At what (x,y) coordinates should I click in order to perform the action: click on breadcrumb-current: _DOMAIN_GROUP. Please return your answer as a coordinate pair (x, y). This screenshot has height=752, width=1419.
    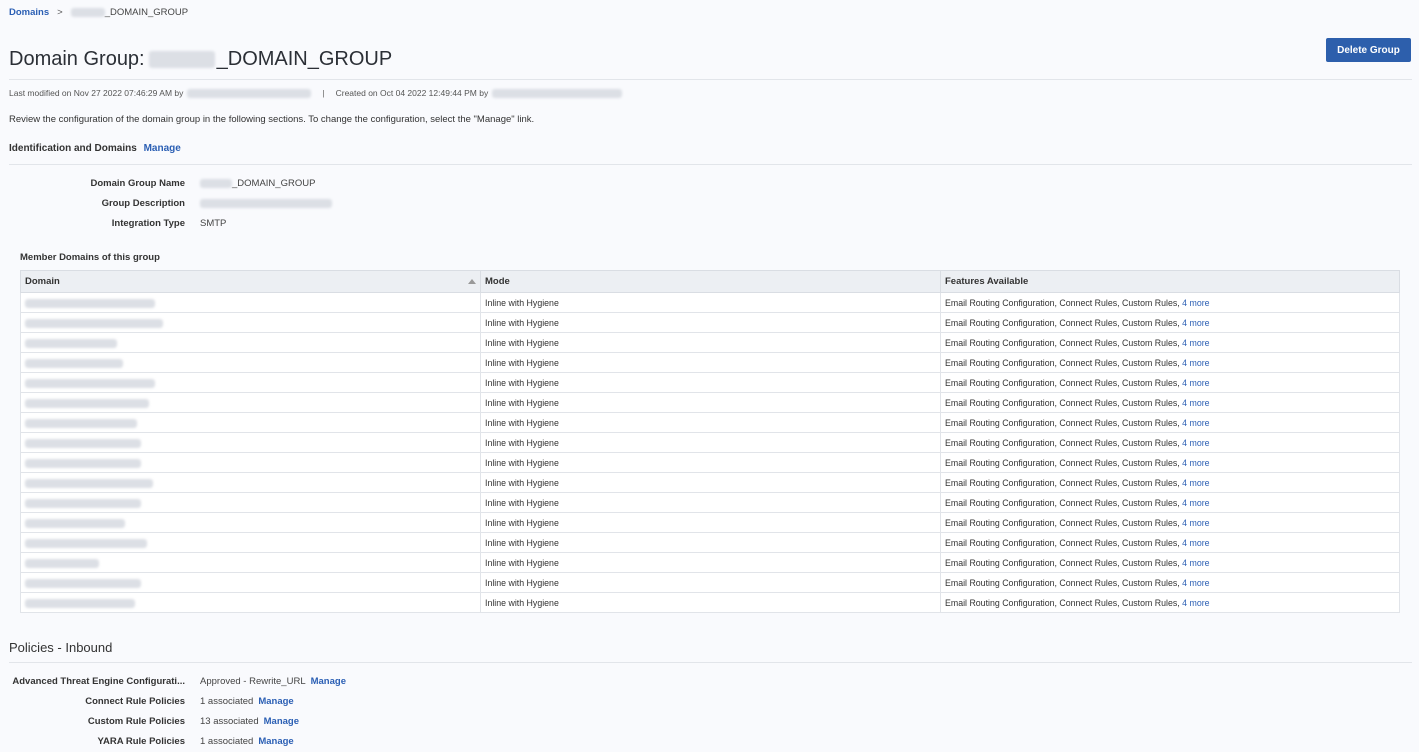
    Looking at the image, I should click on (129, 12).